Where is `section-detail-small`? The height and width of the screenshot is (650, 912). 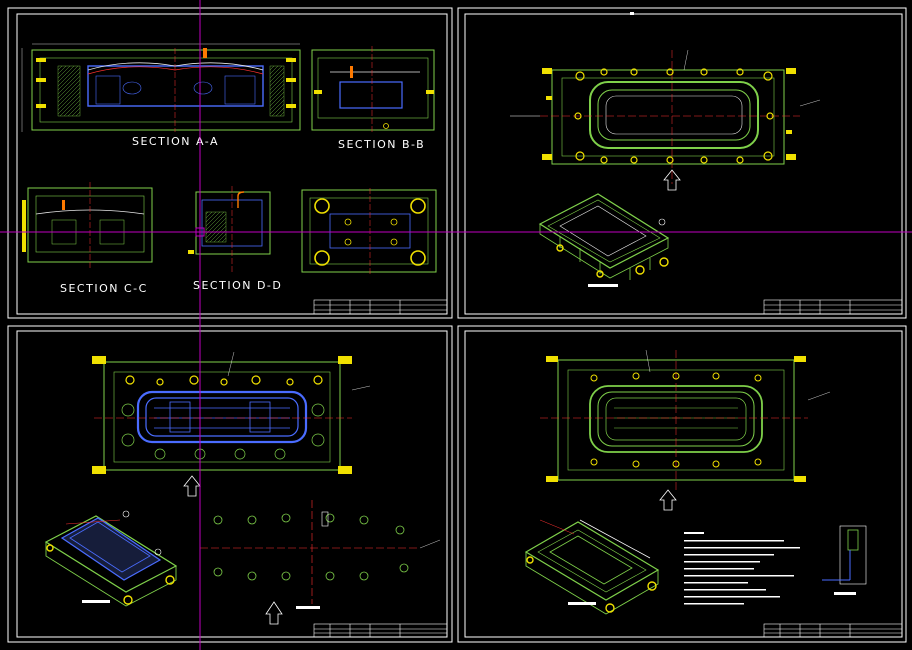
section-detail-small is located at coordinates (844, 560).